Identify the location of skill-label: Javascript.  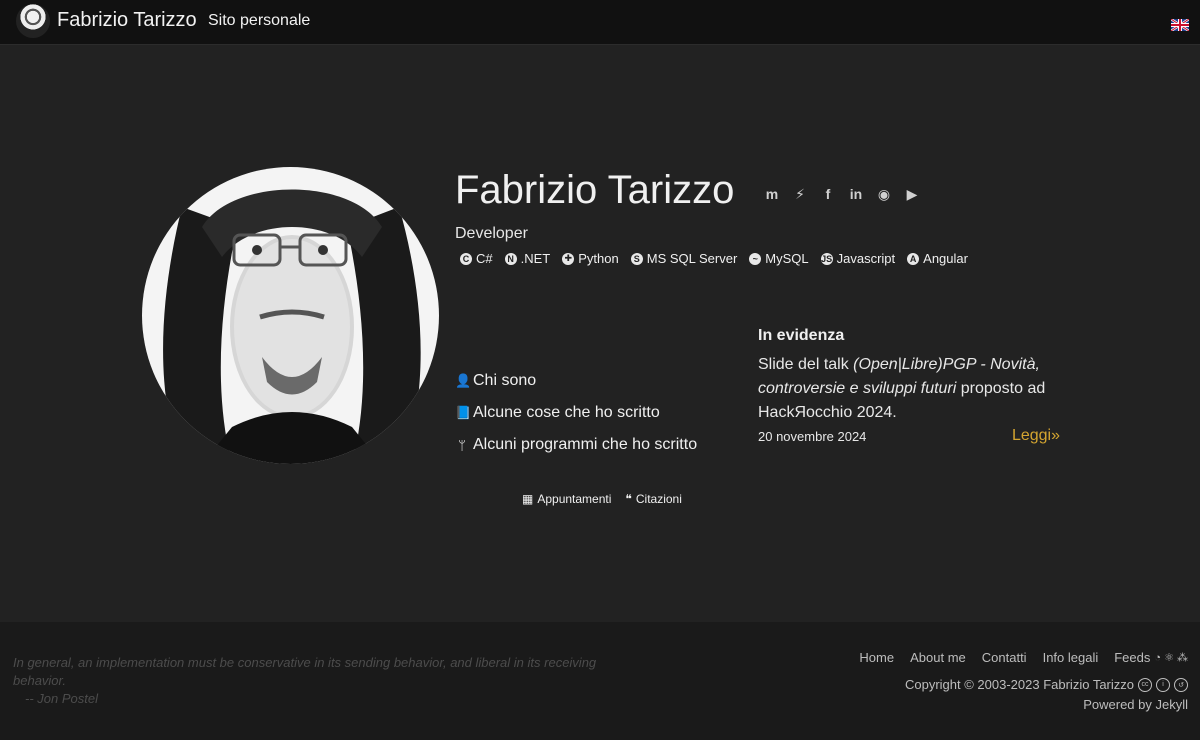
(866, 258).